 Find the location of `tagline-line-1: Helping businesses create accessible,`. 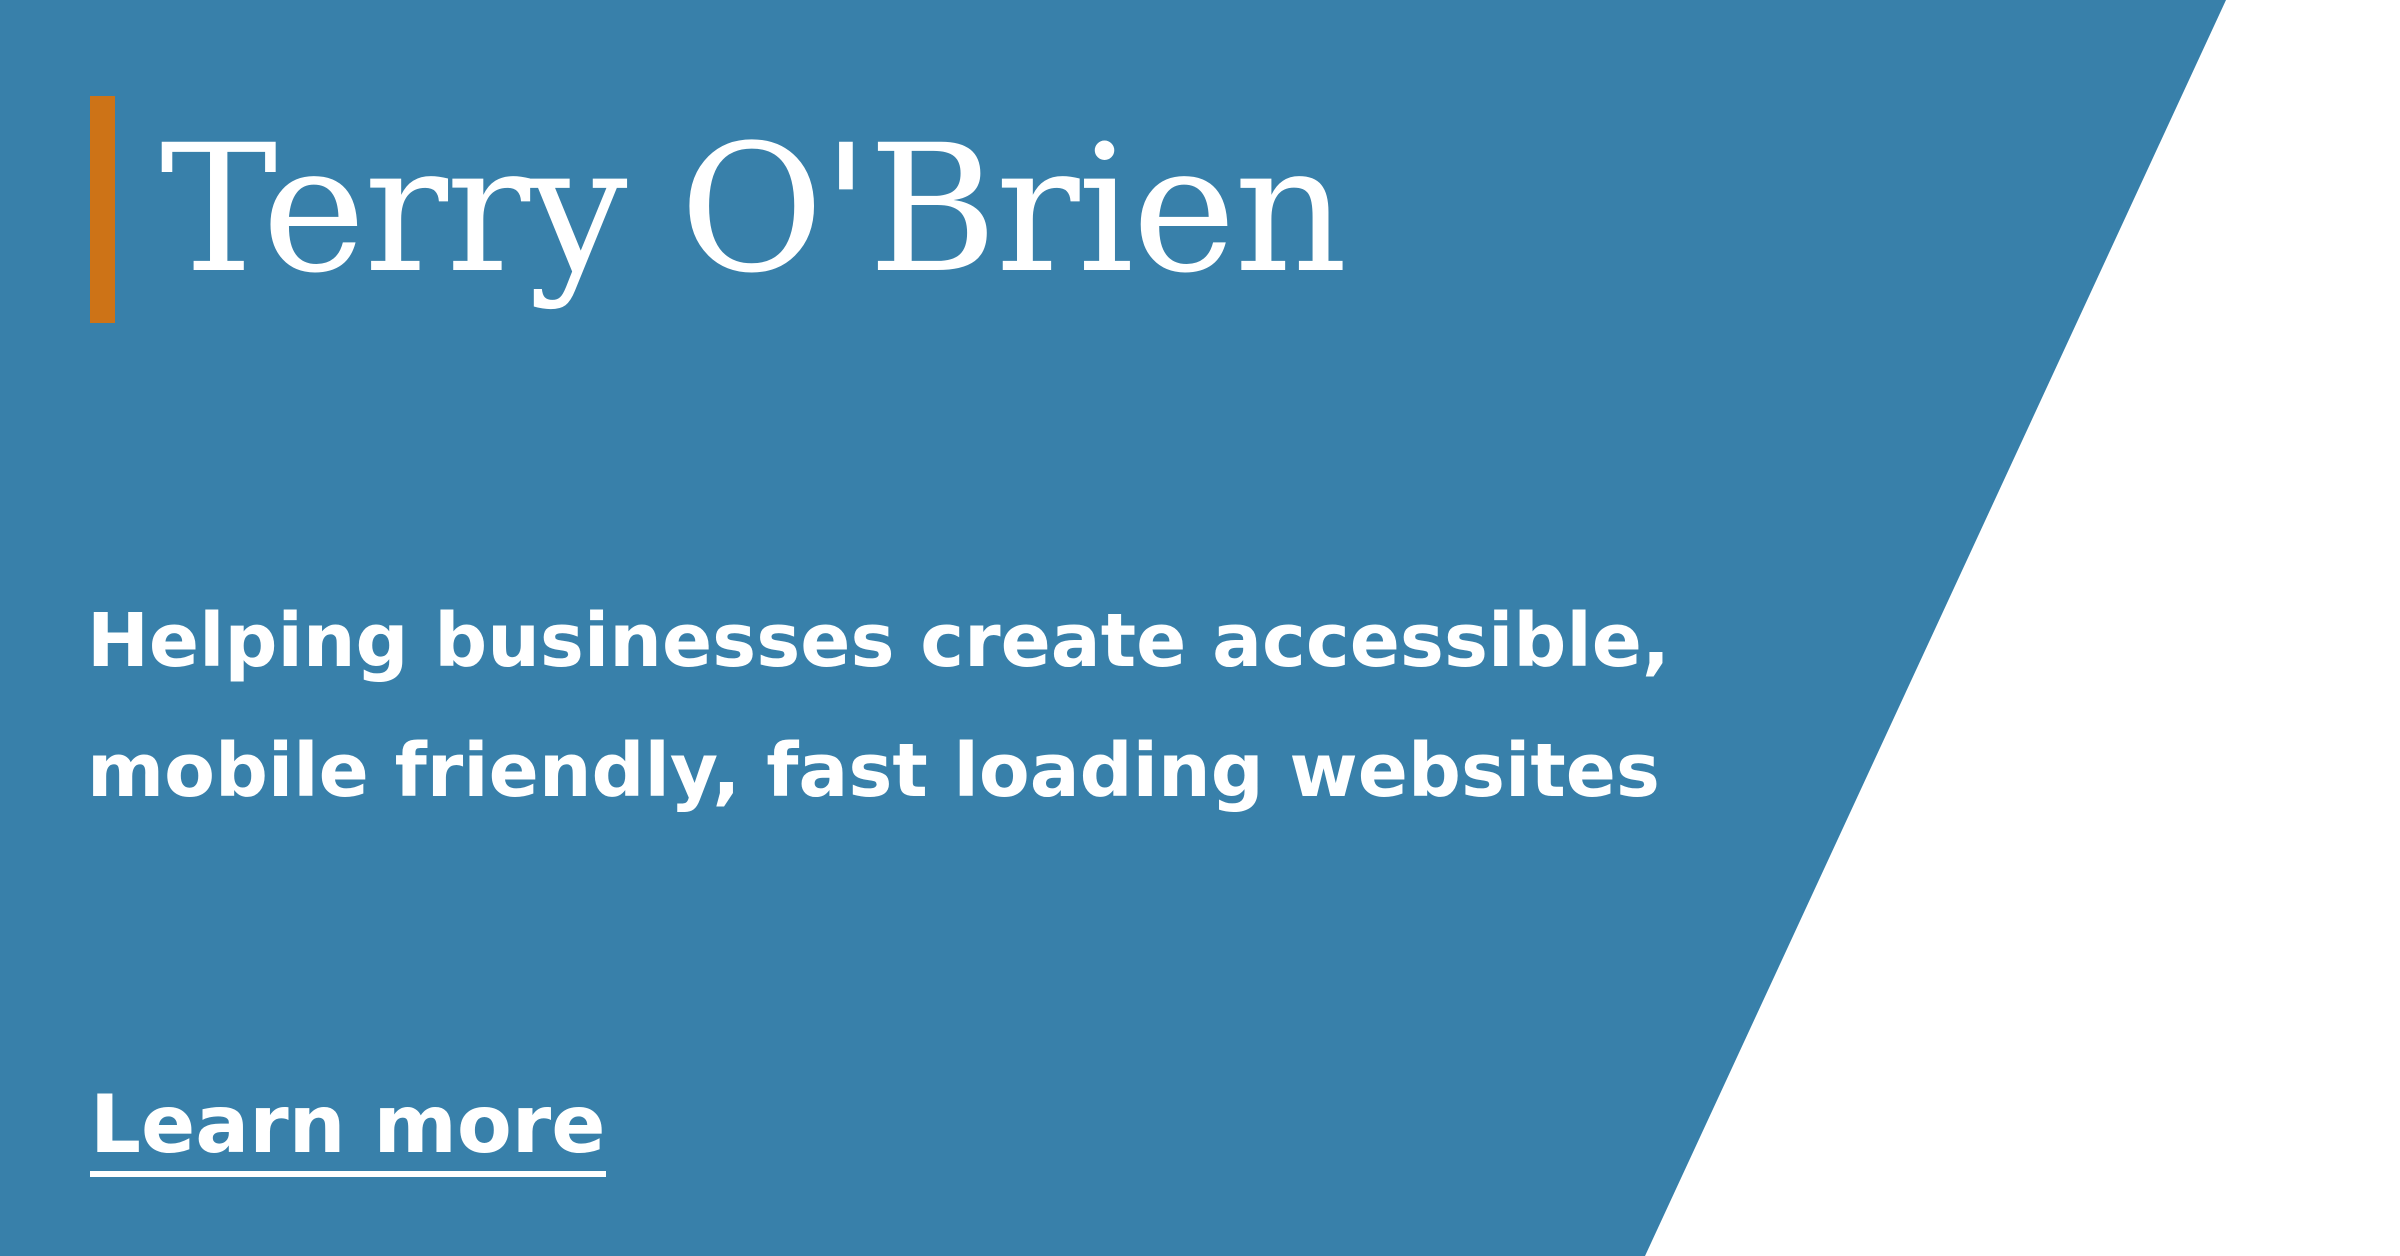

tagline-line-1: Helping businesses create accessible, is located at coordinates (879, 641).